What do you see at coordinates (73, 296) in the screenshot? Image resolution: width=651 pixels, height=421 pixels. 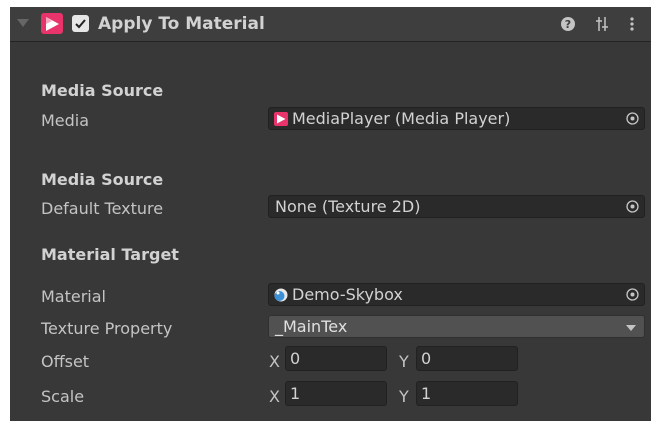 I see `material-label: Material` at bounding box center [73, 296].